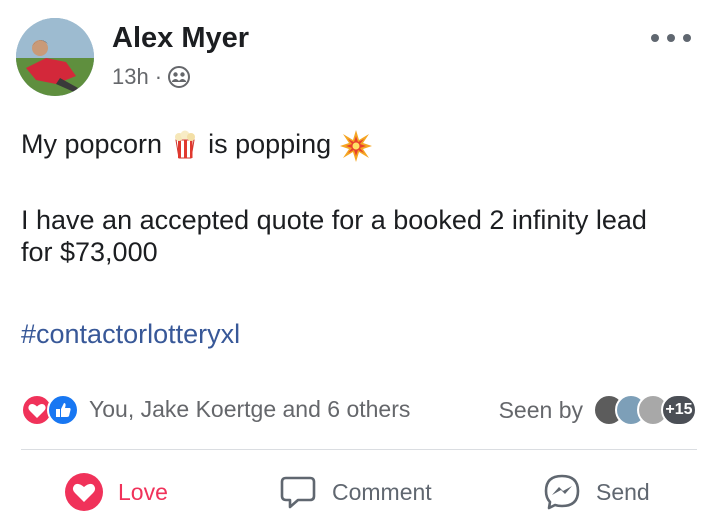 Image resolution: width=717 pixels, height=531 pixels. Describe the element at coordinates (116, 492) in the screenshot. I see `love-button: Love` at that location.